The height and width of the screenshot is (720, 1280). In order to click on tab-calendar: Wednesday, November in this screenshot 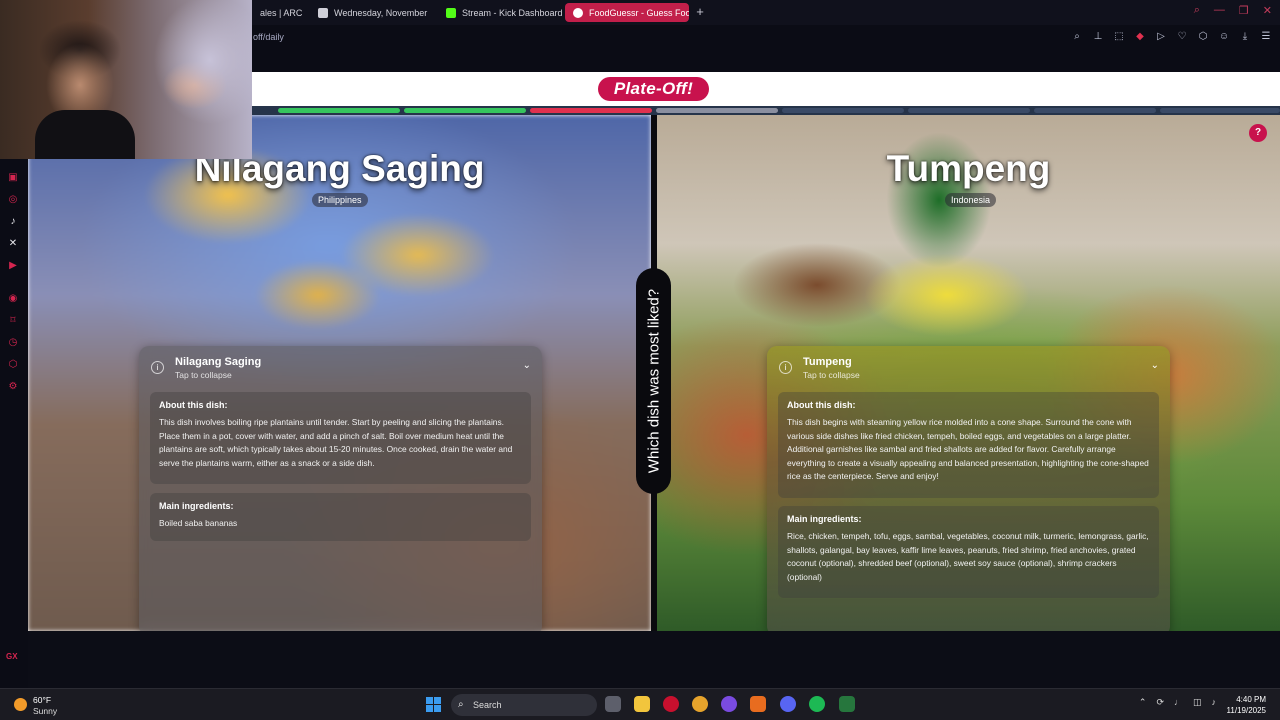, I will do `click(370, 12)`.